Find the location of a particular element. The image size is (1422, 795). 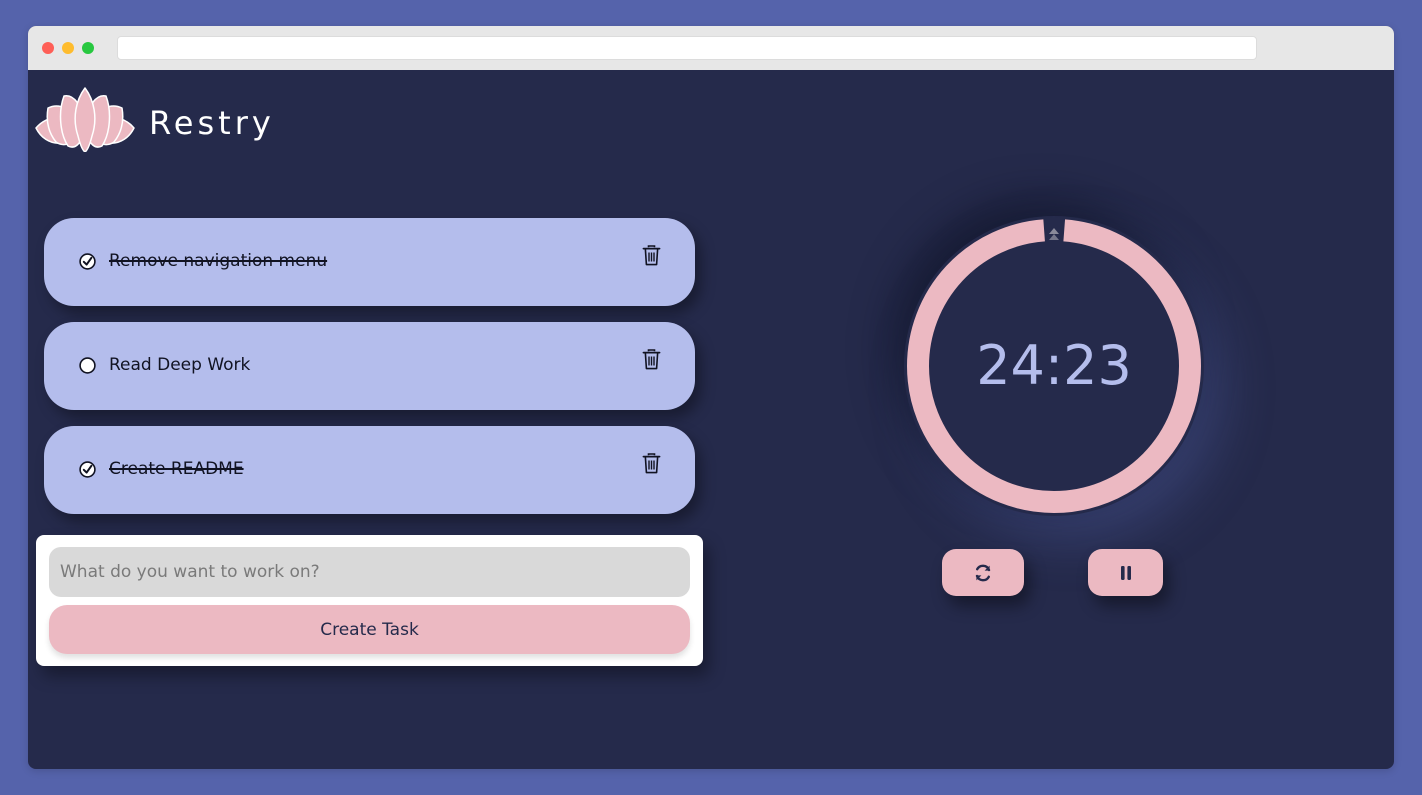

reset-timer-button is located at coordinates (983, 572).